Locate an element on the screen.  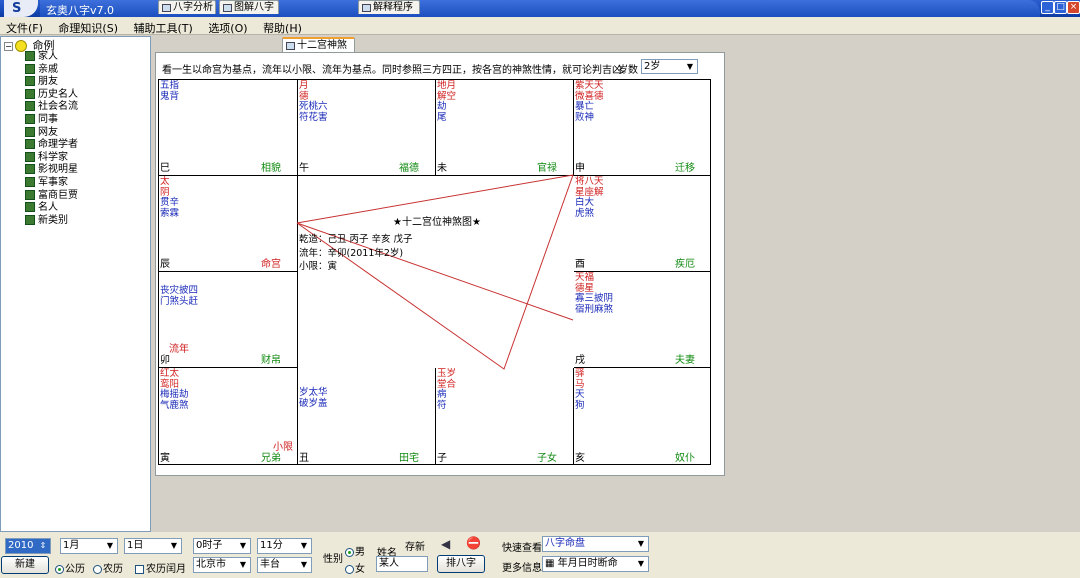
tree-item: 新类别 is located at coordinates (51, 221).